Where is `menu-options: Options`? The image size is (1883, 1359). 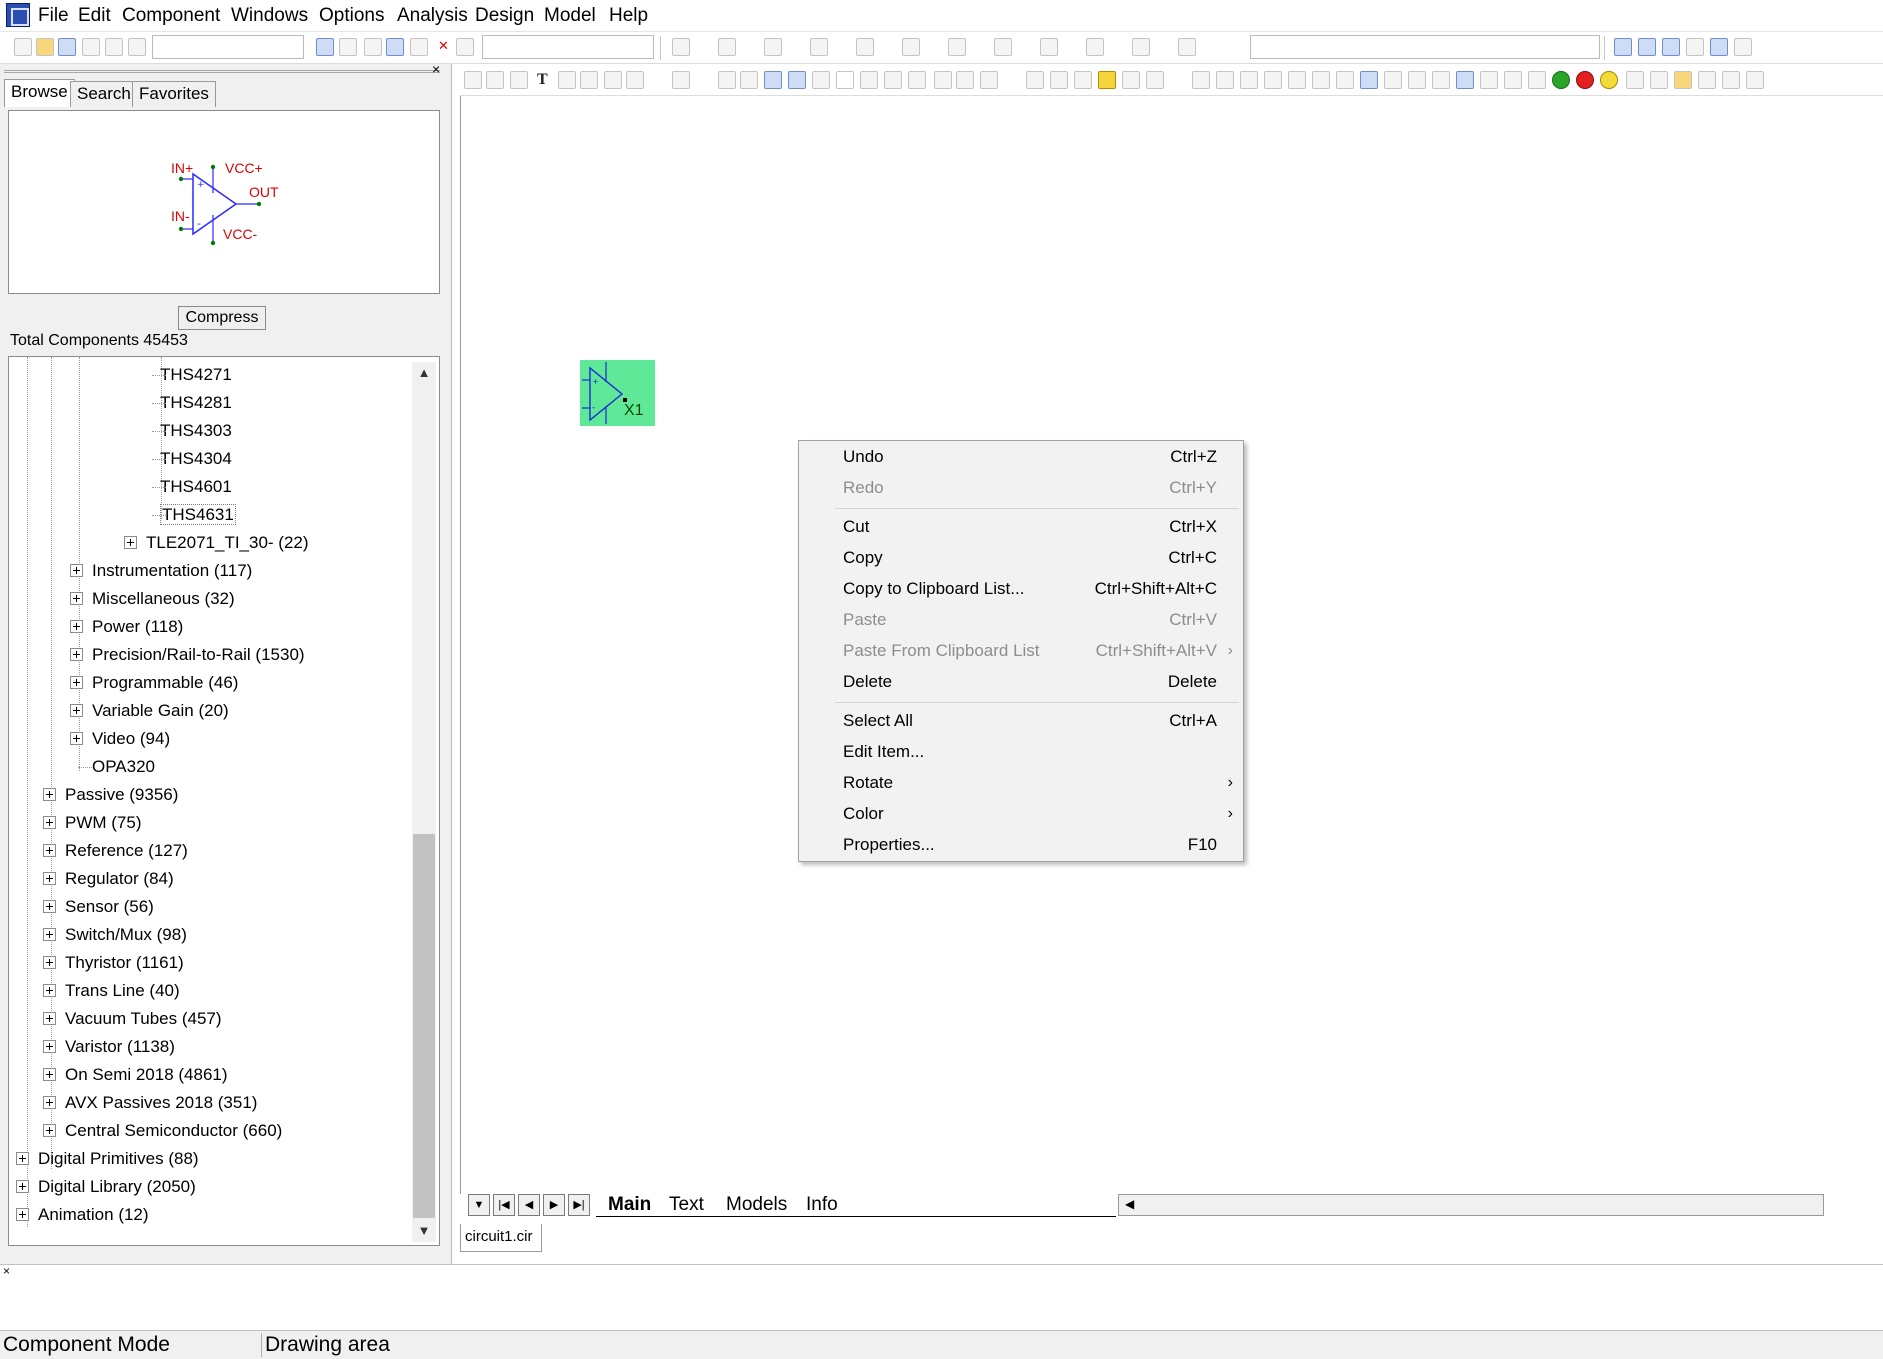
menu-options: Options is located at coordinates (351, 16).